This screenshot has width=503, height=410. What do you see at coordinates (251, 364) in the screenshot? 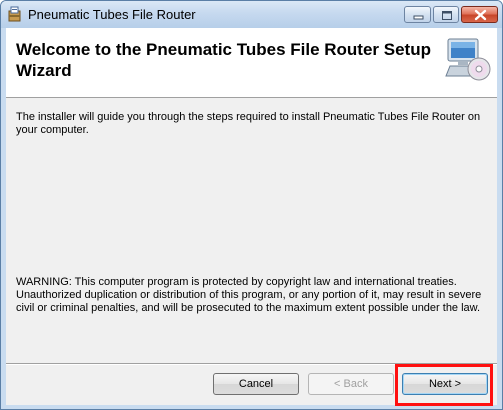
I see `footer-divider` at bounding box center [251, 364].